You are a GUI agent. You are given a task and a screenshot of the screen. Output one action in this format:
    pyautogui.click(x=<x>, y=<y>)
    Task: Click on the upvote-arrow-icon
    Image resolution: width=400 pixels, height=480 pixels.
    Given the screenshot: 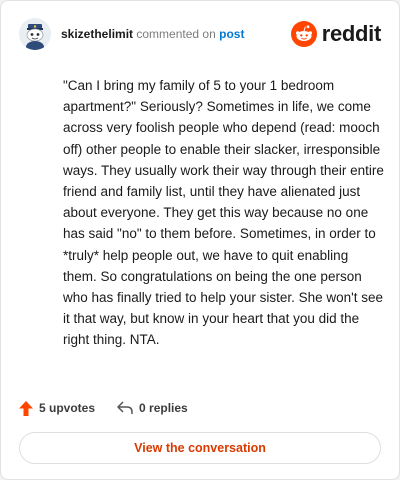 What is the action you would take?
    pyautogui.click(x=26, y=408)
    